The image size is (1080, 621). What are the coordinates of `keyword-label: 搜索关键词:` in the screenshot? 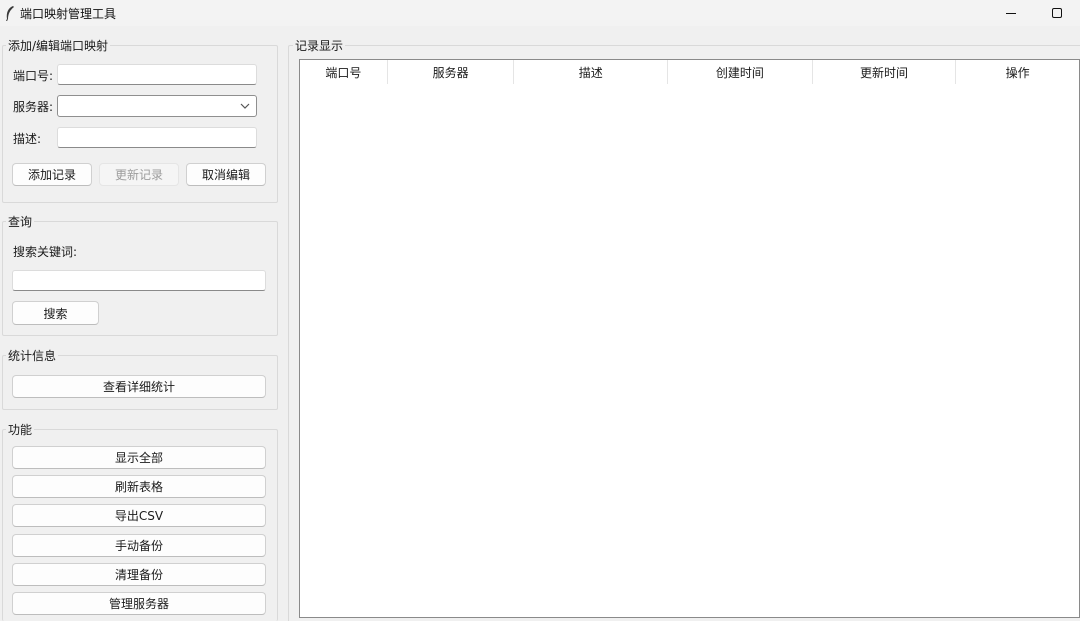 It's located at (45, 252).